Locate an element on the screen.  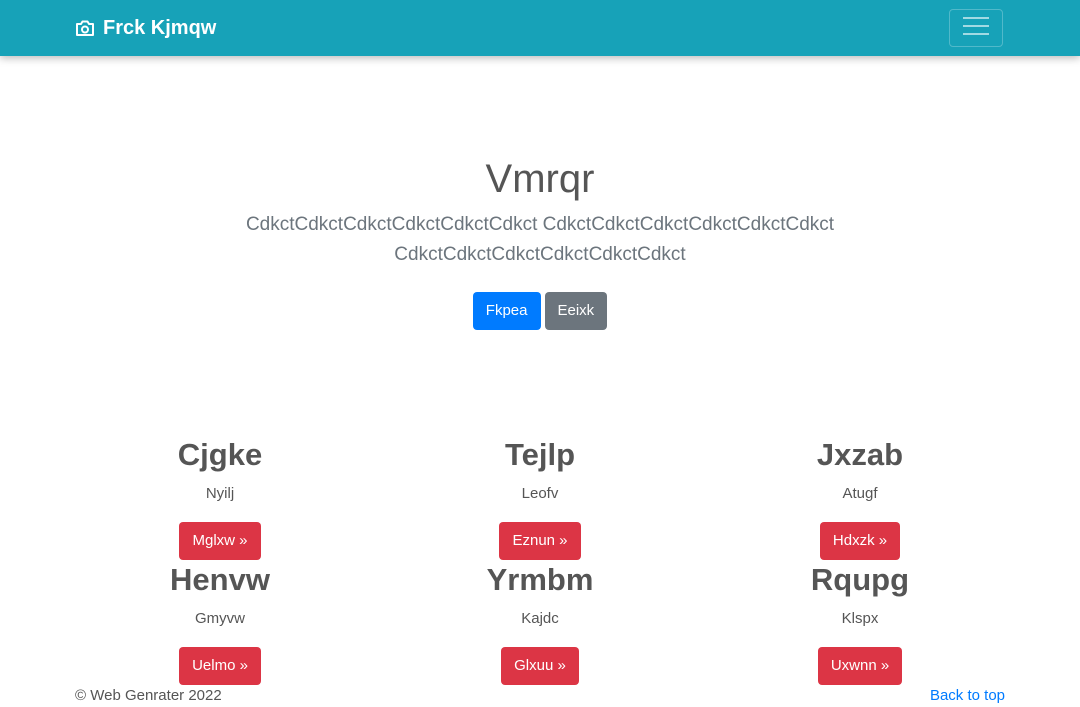
card-button: Glxuu » is located at coordinates (540, 666).